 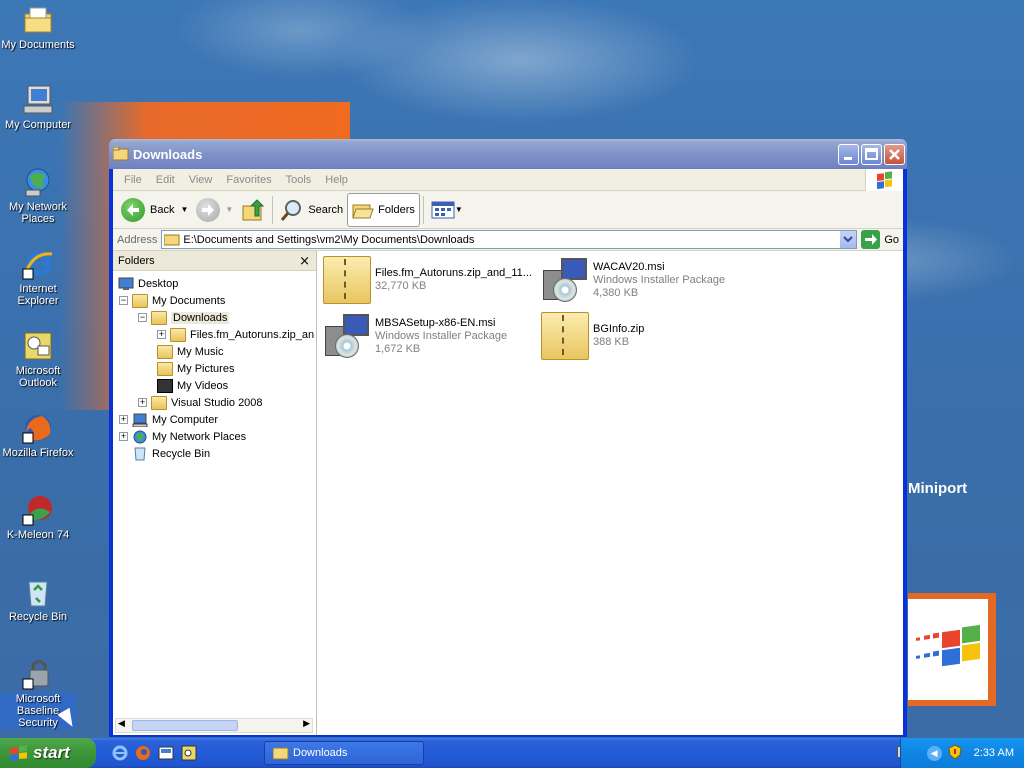 I want to click on menu-tools: Tools, so click(x=299, y=180).